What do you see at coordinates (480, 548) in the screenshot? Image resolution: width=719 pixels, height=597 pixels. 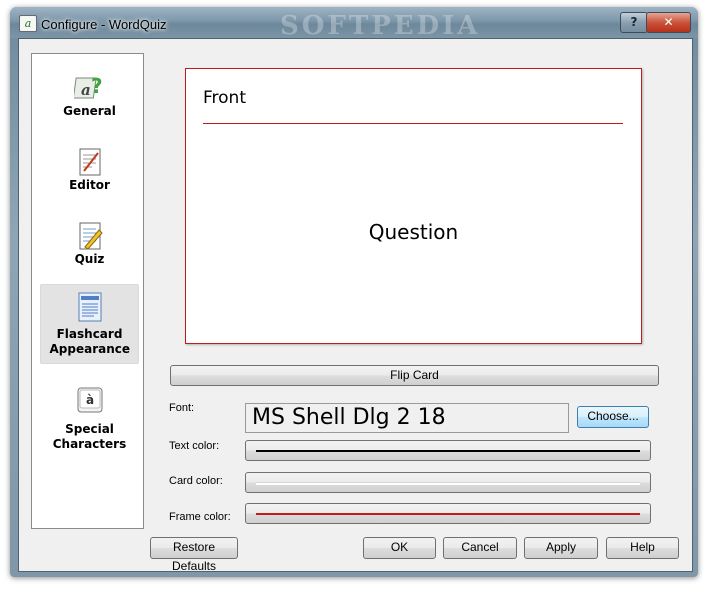 I see `cancel-button: Cancel` at bounding box center [480, 548].